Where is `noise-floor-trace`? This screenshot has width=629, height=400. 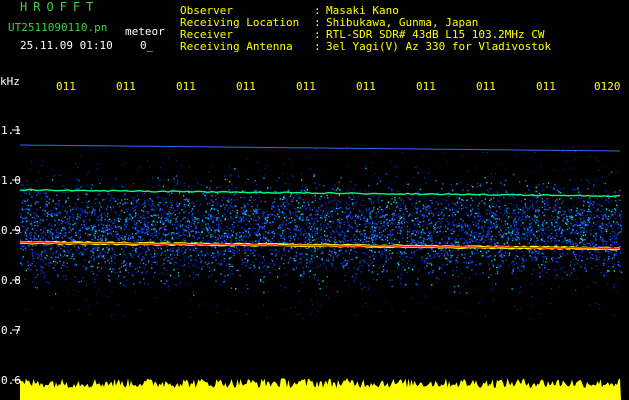 noise-floor-trace is located at coordinates (320, 389).